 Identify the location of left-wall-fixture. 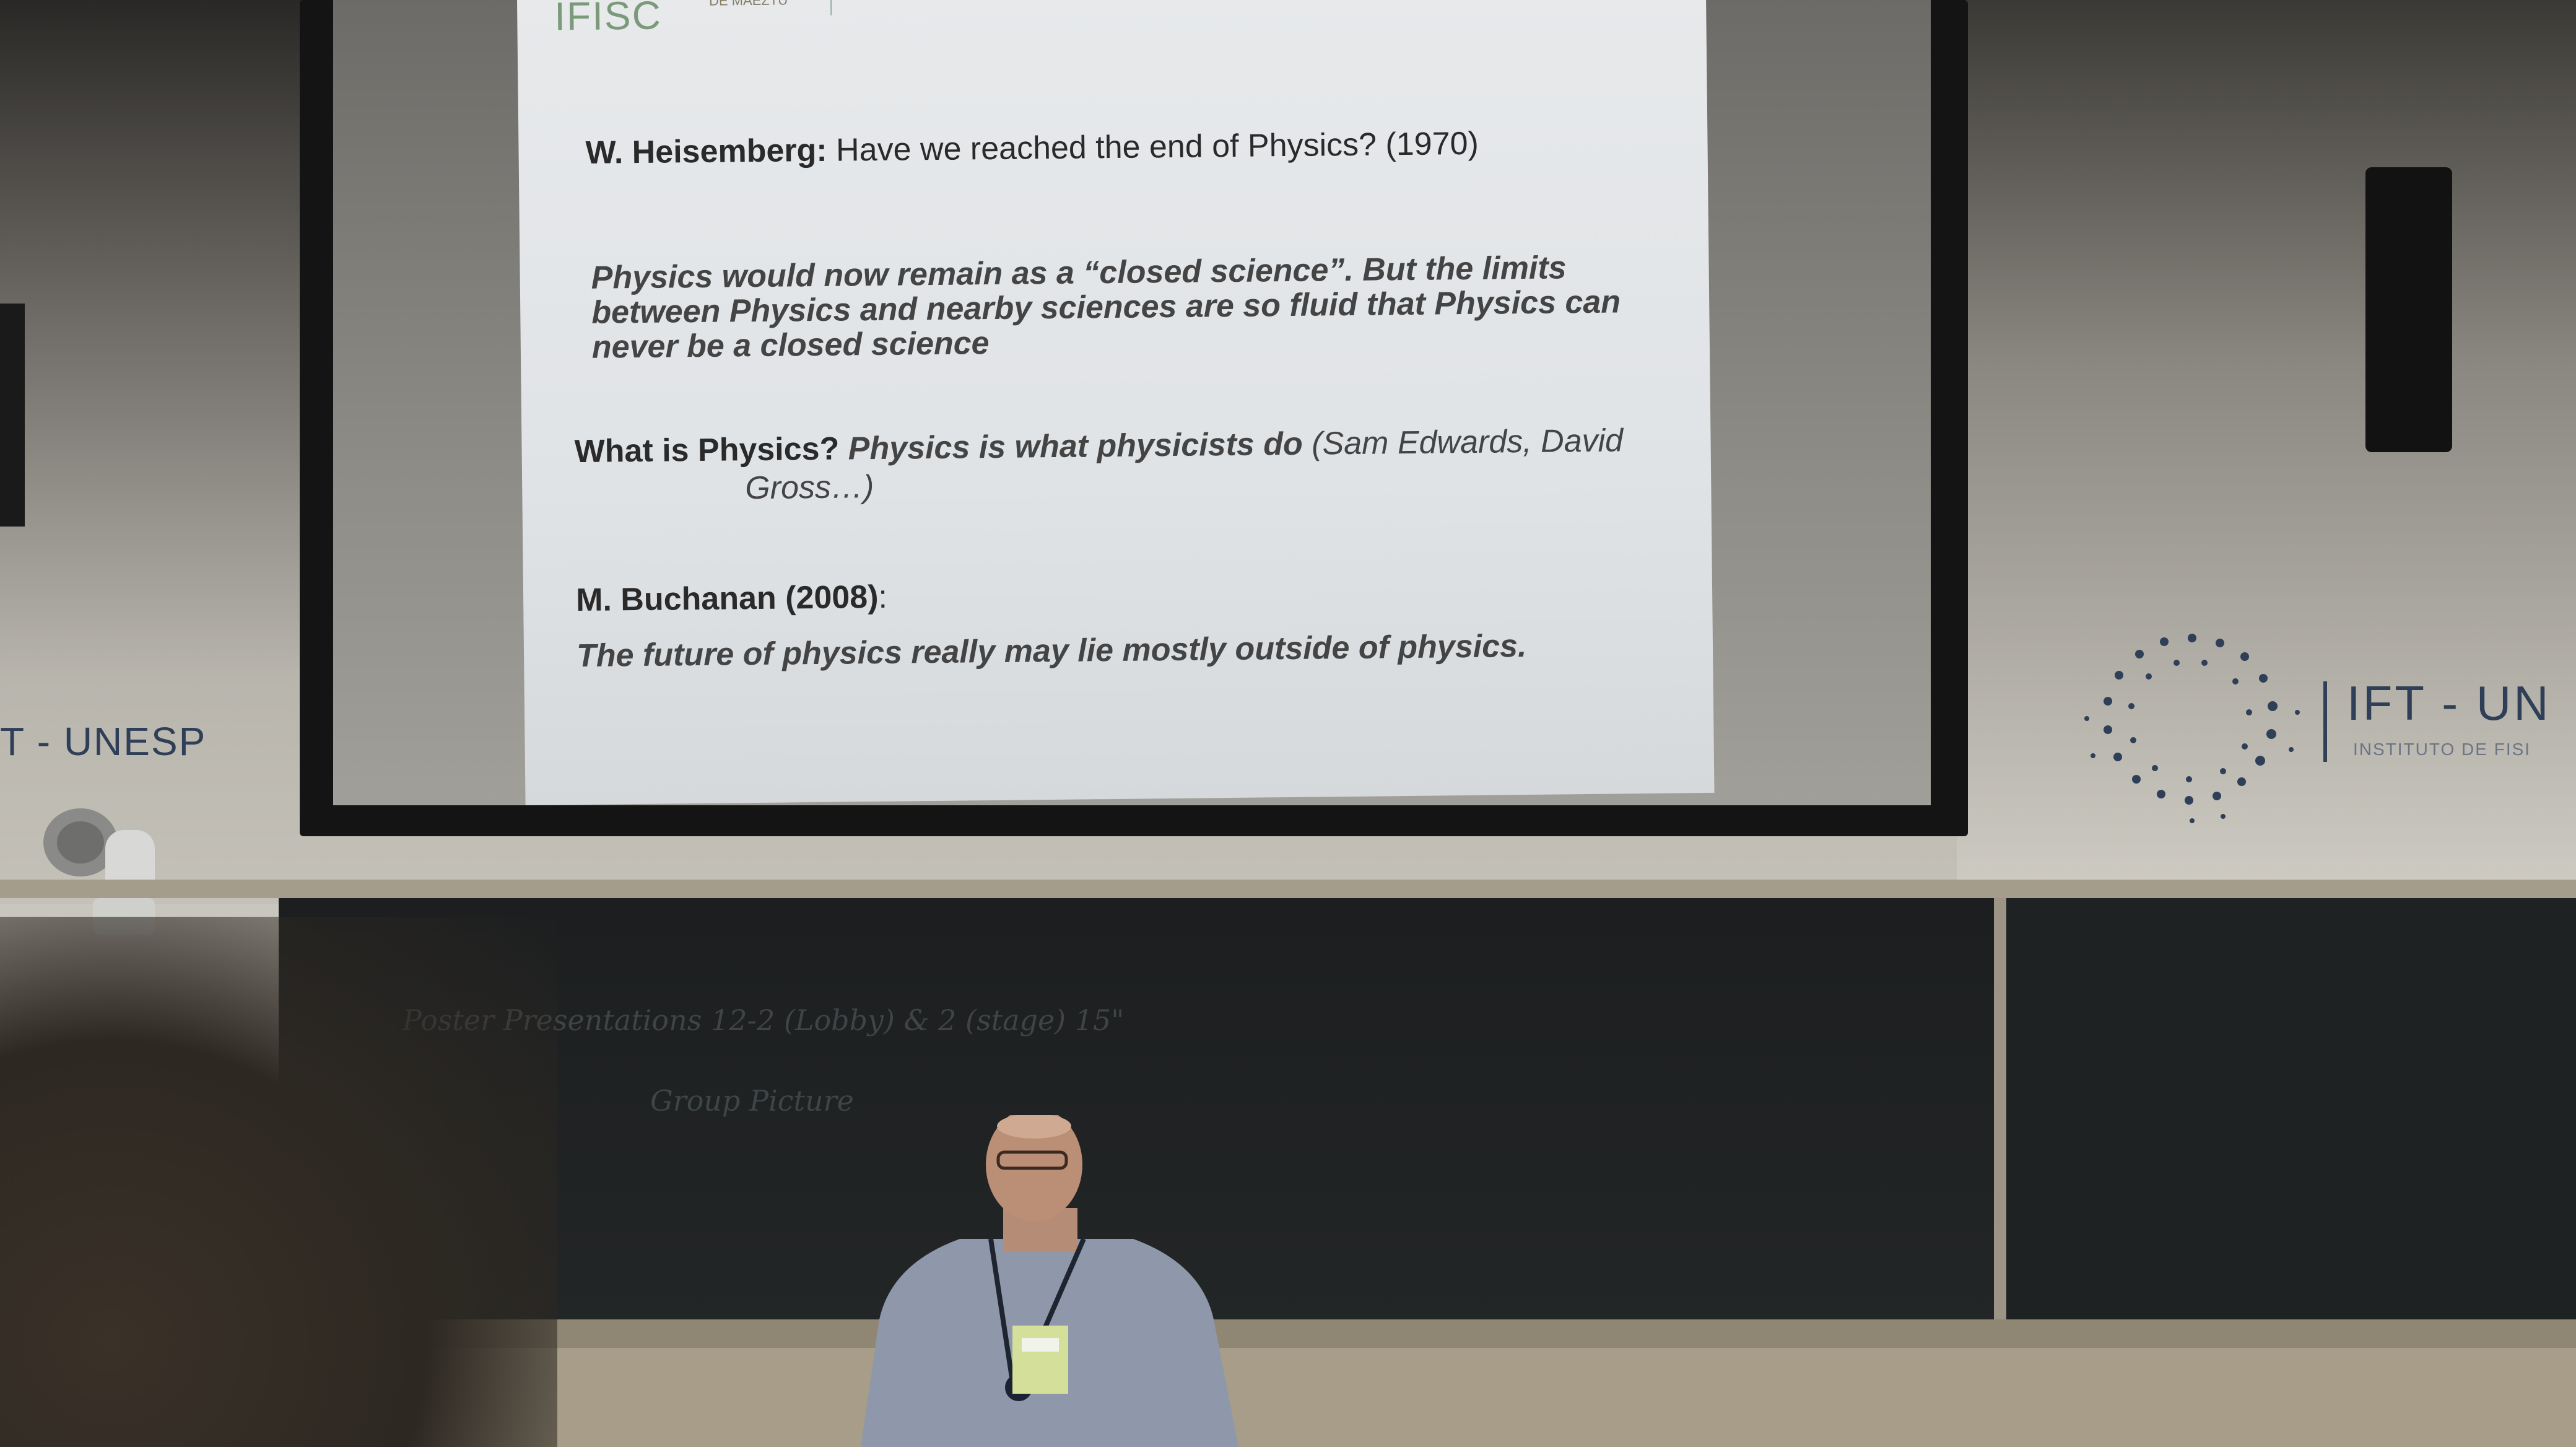
(12, 415).